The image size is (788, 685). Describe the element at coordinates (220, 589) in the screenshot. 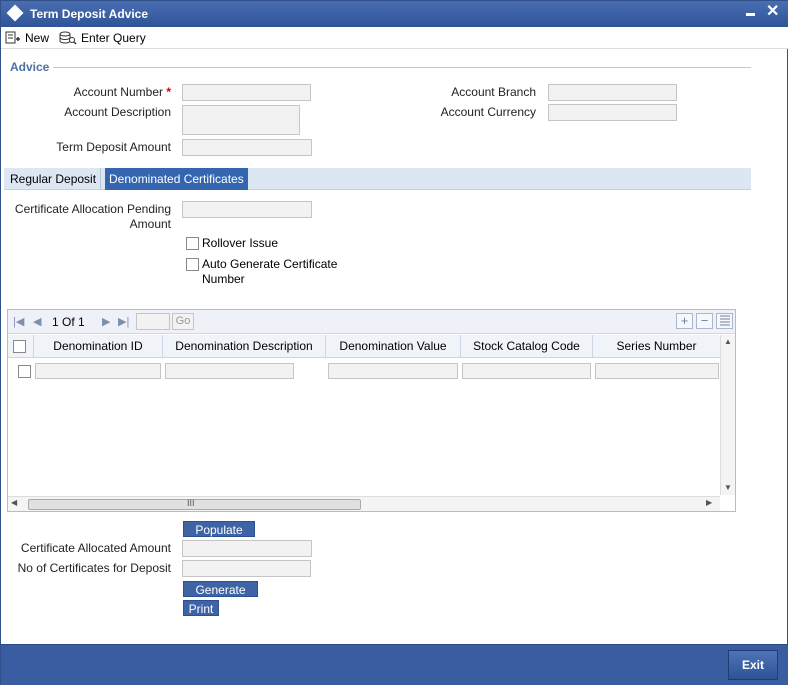

I see `generate-button: Generate` at that location.